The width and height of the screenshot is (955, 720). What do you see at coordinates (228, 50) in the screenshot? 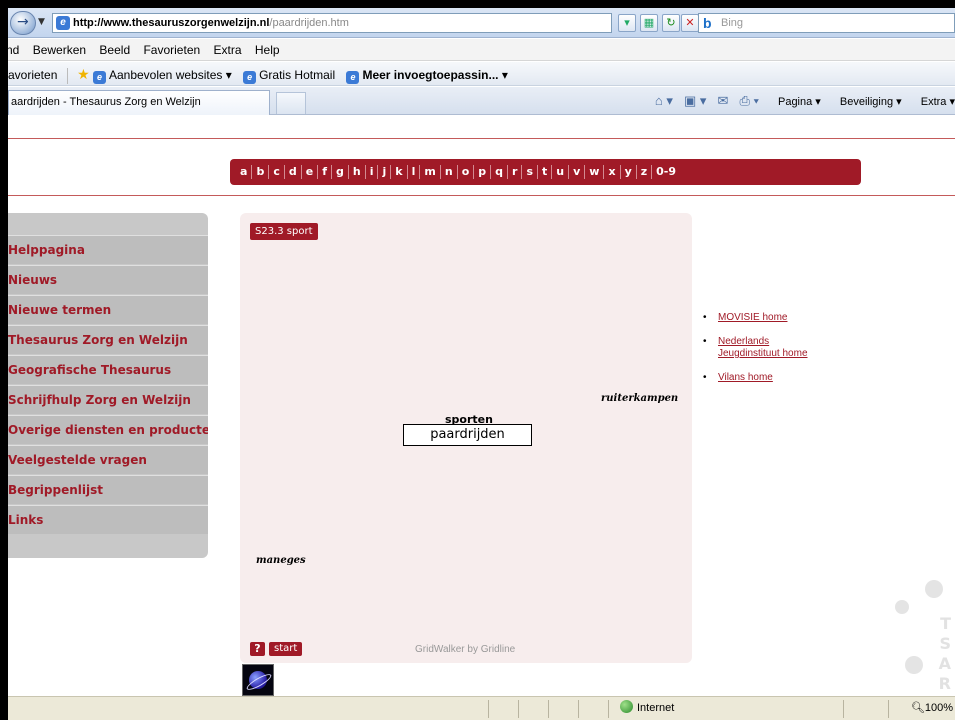
I see `menu-item-tools: Extra` at bounding box center [228, 50].